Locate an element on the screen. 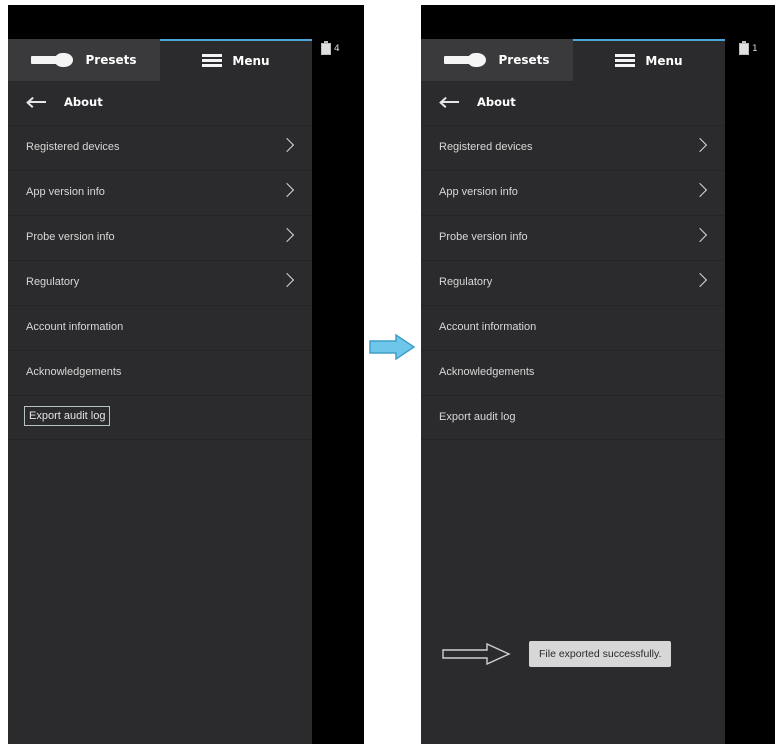 This screenshot has width=775, height=744. clipboard-badge: 4 is located at coordinates (330, 48).